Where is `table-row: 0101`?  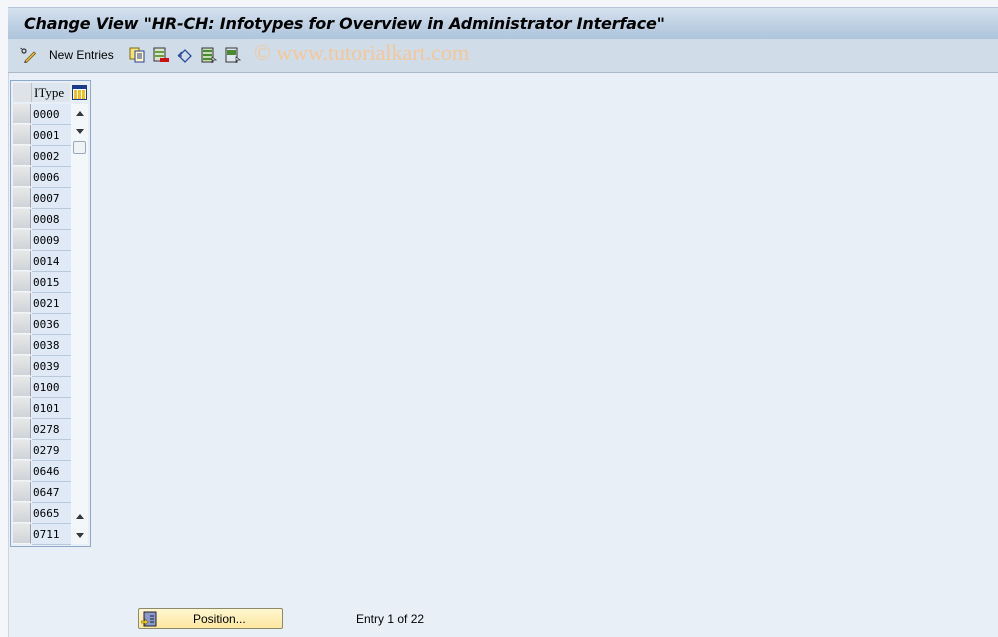 table-row: 0101 is located at coordinates (42, 408).